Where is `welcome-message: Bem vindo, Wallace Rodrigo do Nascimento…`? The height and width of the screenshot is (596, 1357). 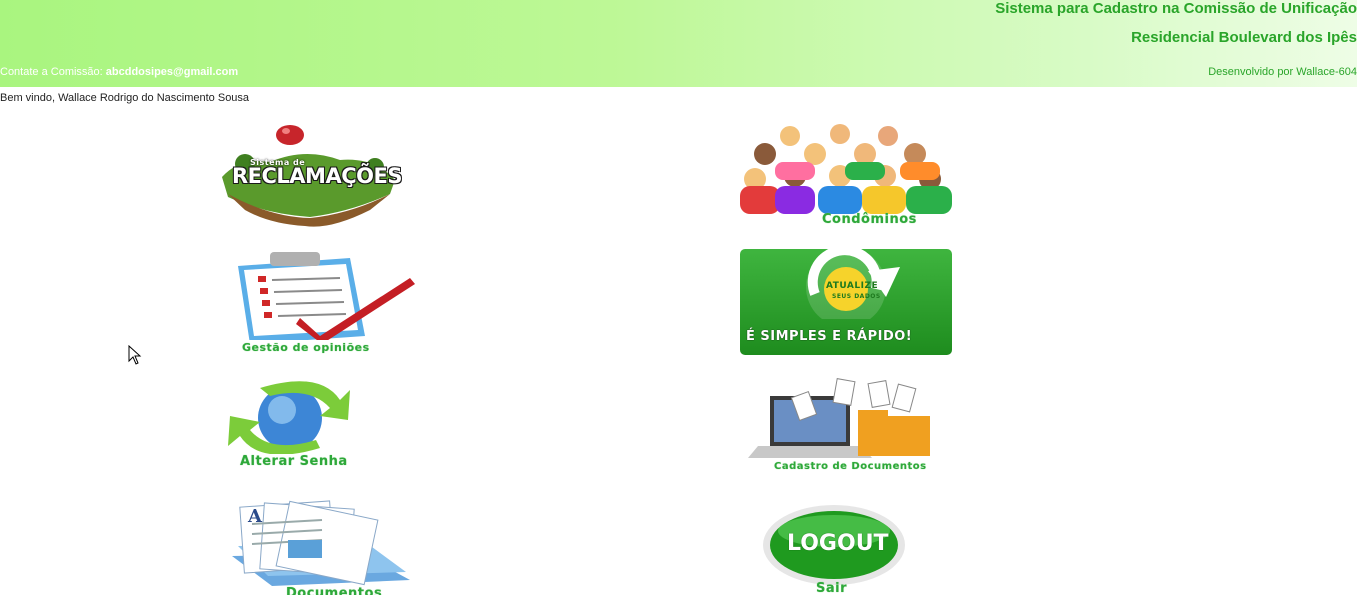
welcome-message: Bem vindo, Wallace Rodrigo do Nascimento… is located at coordinates (125, 98).